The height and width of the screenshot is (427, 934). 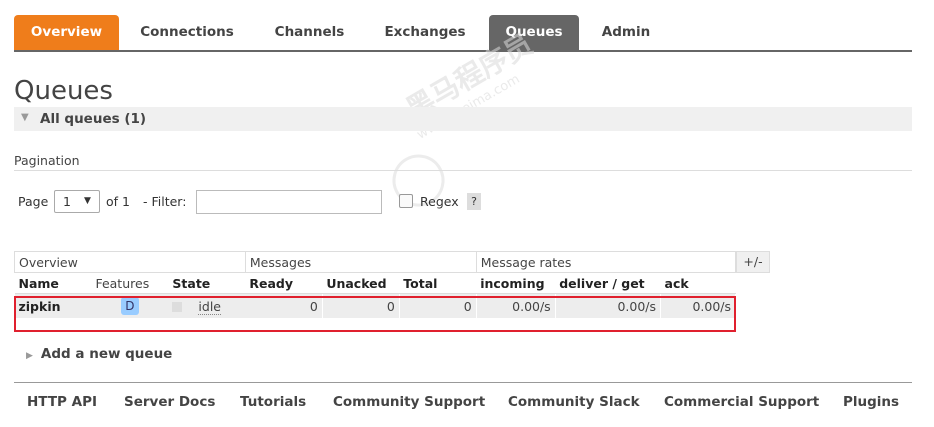 What do you see at coordinates (273, 402) in the screenshot?
I see `footer-link-tutorials: Tutorials` at bounding box center [273, 402].